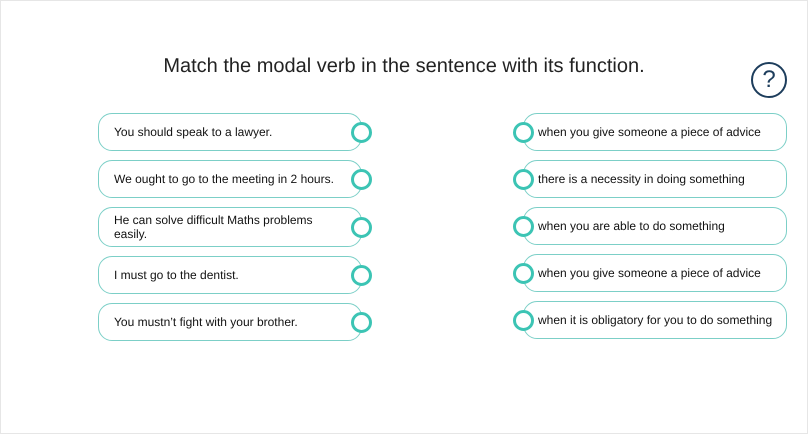 The image size is (808, 434). Describe the element at coordinates (641, 179) in the screenshot. I see `function-text: there is a necessity in doing something` at that location.